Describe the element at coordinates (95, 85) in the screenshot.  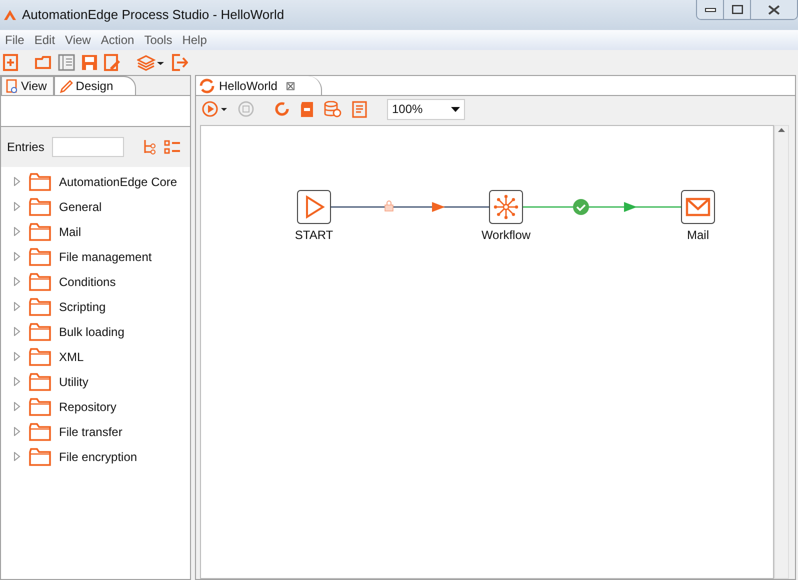
I see `panel-tab: Design` at that location.